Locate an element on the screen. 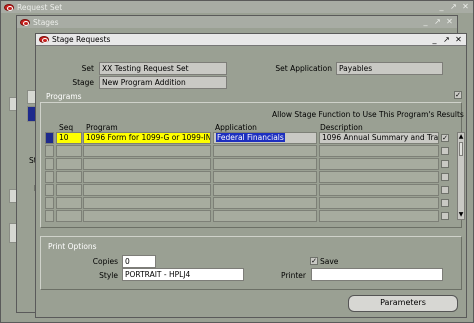 Image resolution: width=474 pixels, height=323 pixels. program-cell: 1096 Form for 1099-G or 1099-INT is located at coordinates (147, 138).